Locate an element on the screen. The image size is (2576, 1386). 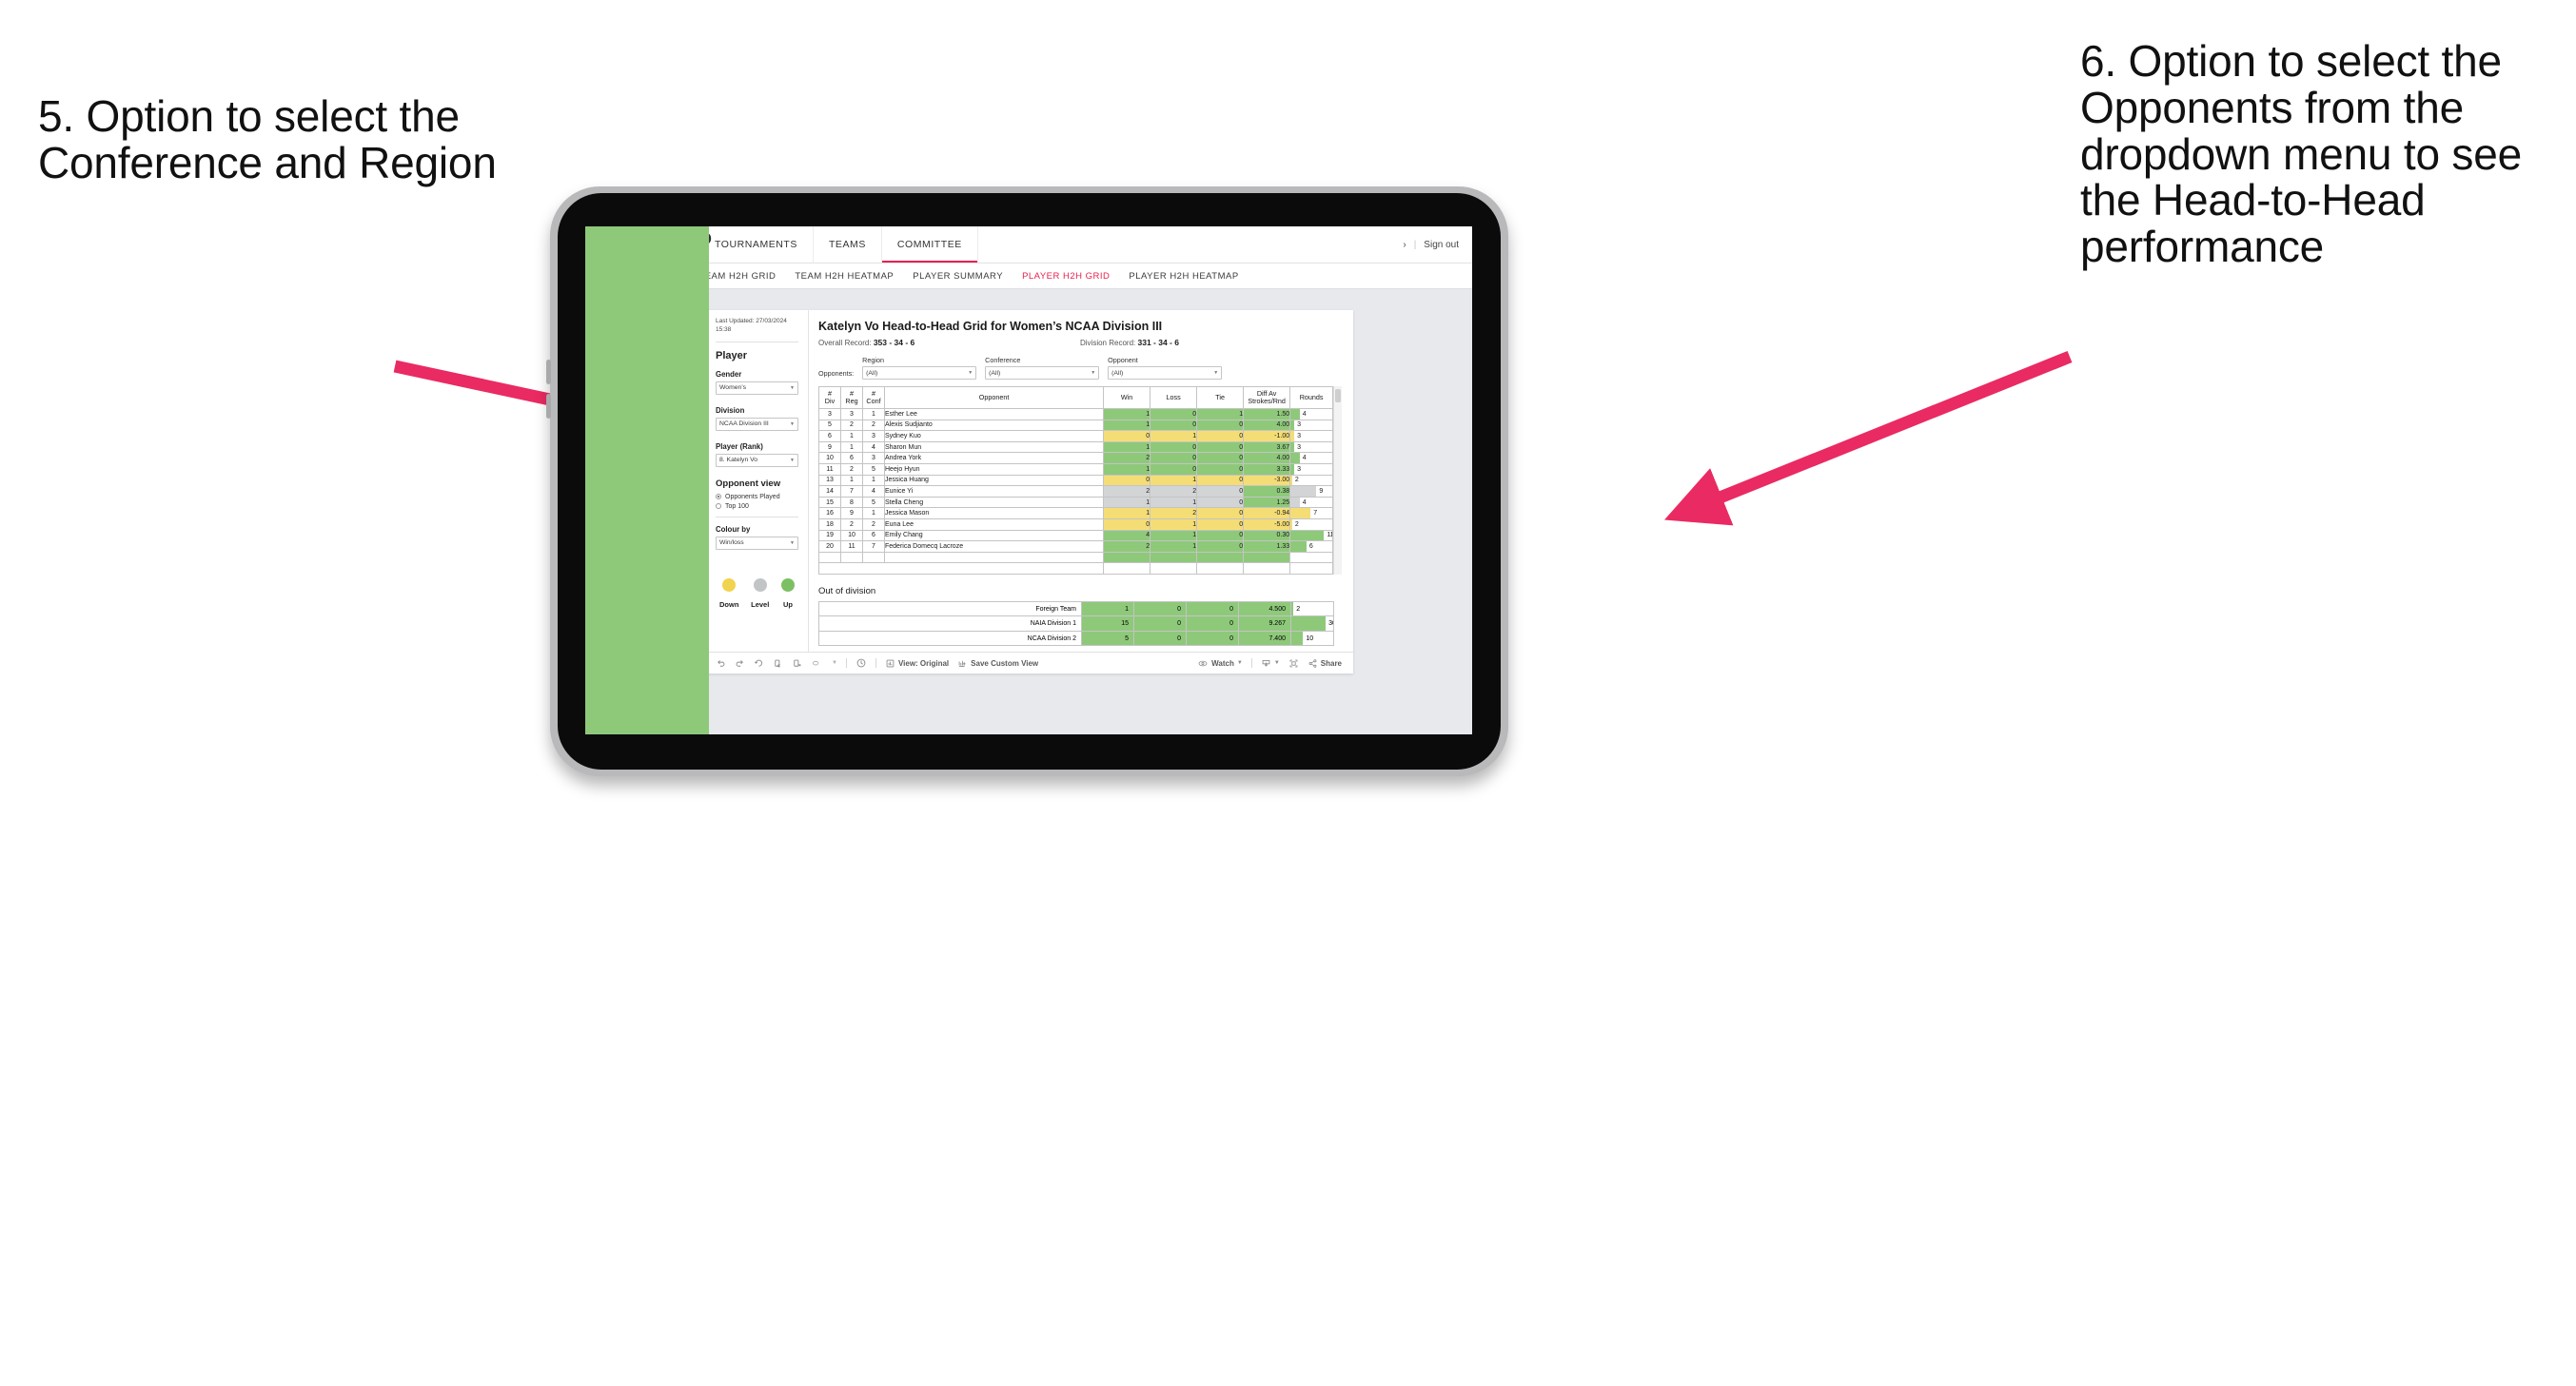
cell-loss: 1 is located at coordinates (1174, 524).